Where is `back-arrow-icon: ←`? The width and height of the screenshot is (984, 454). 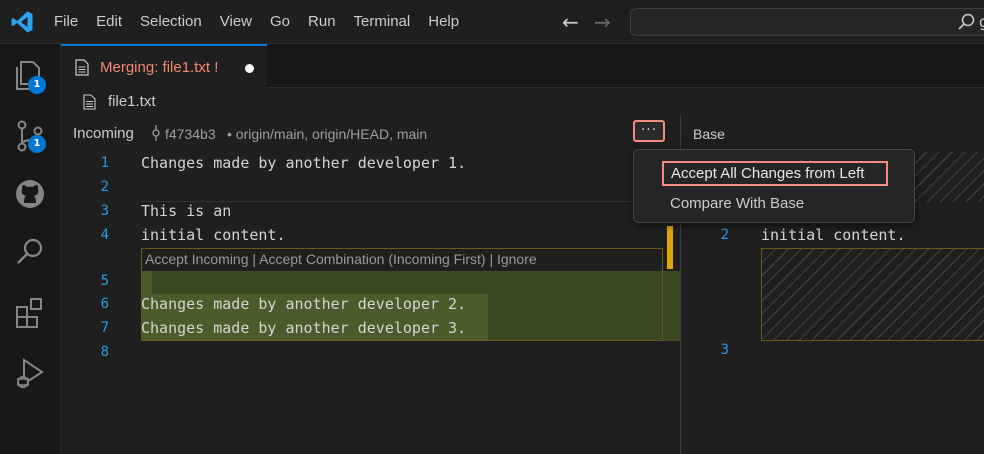 back-arrow-icon: ← is located at coordinates (570, 22).